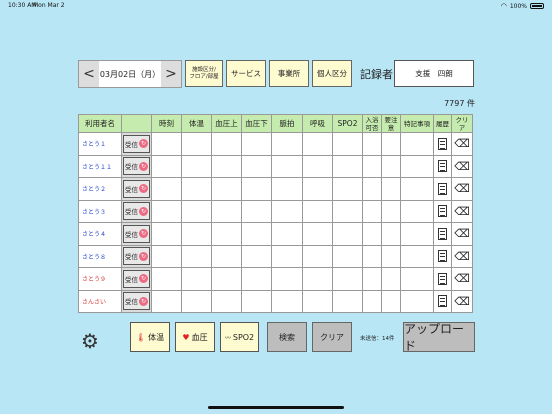 This screenshot has width=552, height=414. What do you see at coordinates (439, 337) in the screenshot?
I see `upload-button: アップロード` at bounding box center [439, 337].